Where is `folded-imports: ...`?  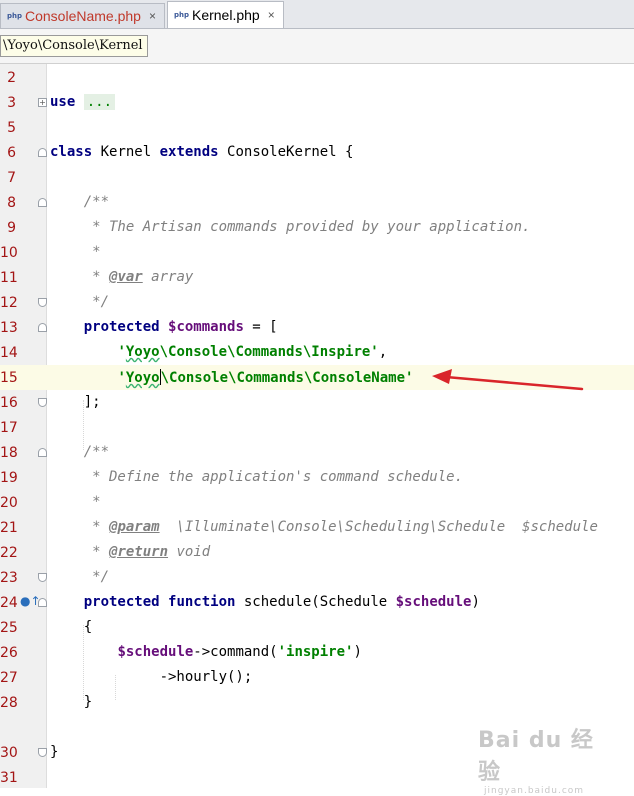
folded-imports: ... is located at coordinates (99, 102).